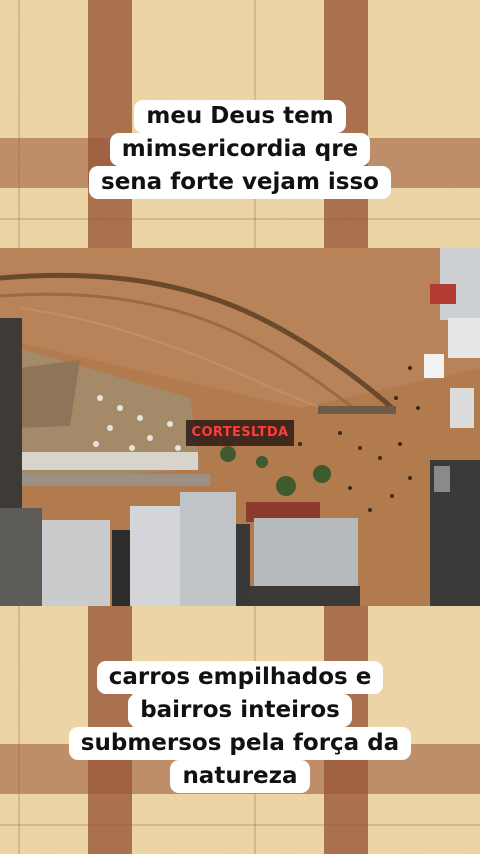 This screenshot has height=854, width=480. I want to click on bottom-caption-line: submersos pela força da, so click(240, 743).